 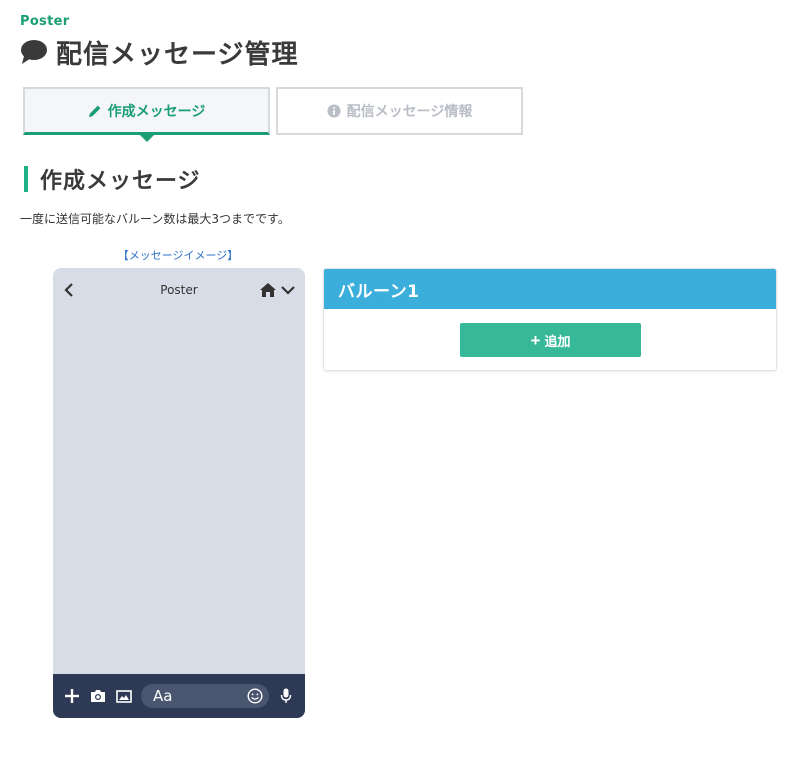 I want to click on message-preview-label: 【メッセージイメージ】, so click(x=178, y=255).